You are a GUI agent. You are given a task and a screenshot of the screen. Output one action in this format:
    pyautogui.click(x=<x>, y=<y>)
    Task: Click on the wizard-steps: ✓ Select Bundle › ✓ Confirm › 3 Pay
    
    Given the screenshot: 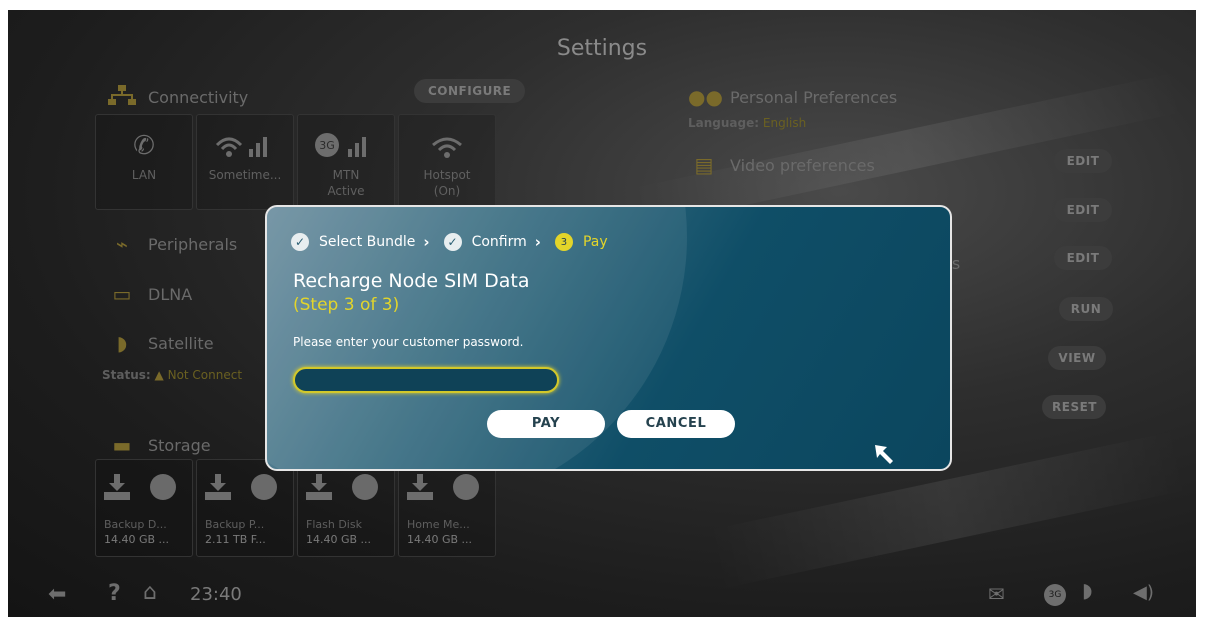 What is the action you would take?
    pyautogui.click(x=449, y=242)
    